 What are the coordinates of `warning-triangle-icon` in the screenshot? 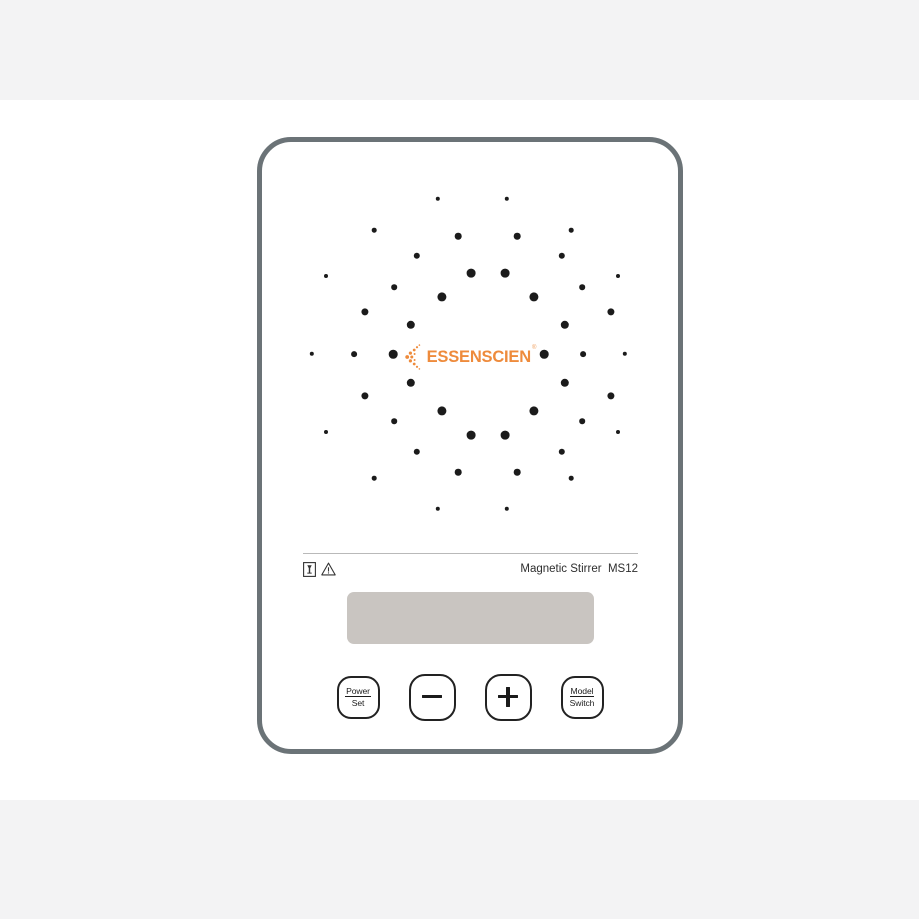 It's located at (328, 569).